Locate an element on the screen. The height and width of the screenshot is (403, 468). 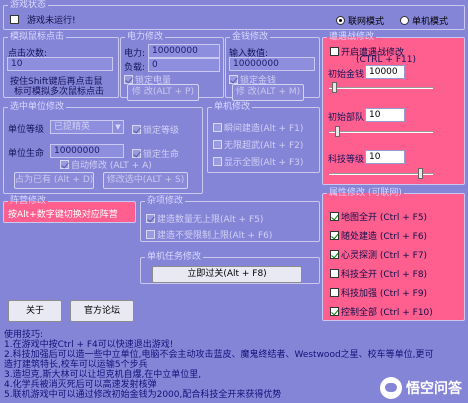
lock-life-box is located at coordinates (136, 153).